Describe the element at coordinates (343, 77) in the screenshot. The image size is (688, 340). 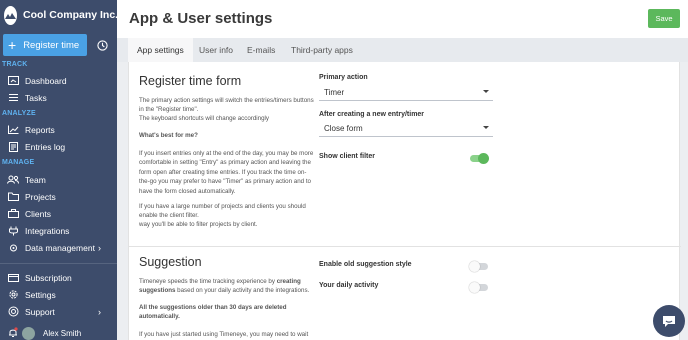
I see `primary-action-label: Primary action` at that location.